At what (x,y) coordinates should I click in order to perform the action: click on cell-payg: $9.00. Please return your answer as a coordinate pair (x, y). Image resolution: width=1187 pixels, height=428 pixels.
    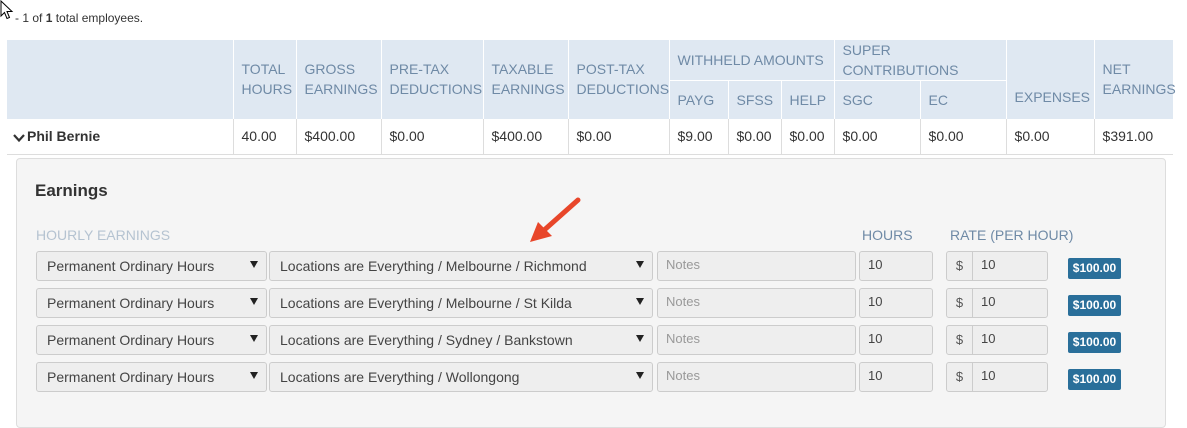
    Looking at the image, I should click on (698, 136).